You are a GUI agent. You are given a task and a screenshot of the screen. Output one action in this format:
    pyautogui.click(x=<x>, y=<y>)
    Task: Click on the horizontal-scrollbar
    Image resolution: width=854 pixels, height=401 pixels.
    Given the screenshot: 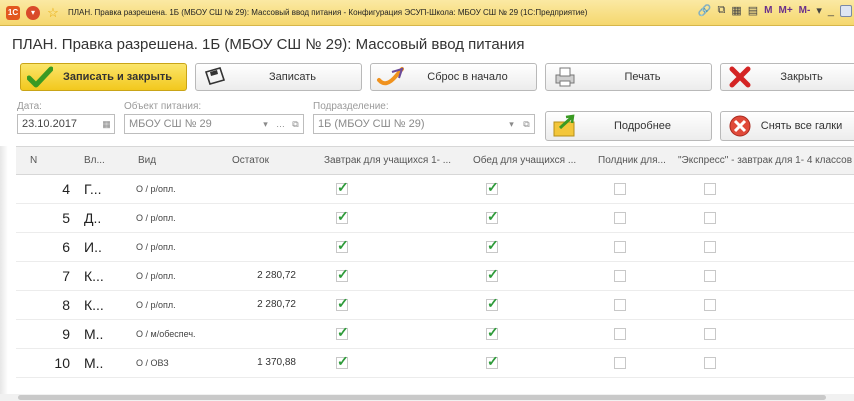 What is the action you would take?
    pyautogui.click(x=427, y=397)
    